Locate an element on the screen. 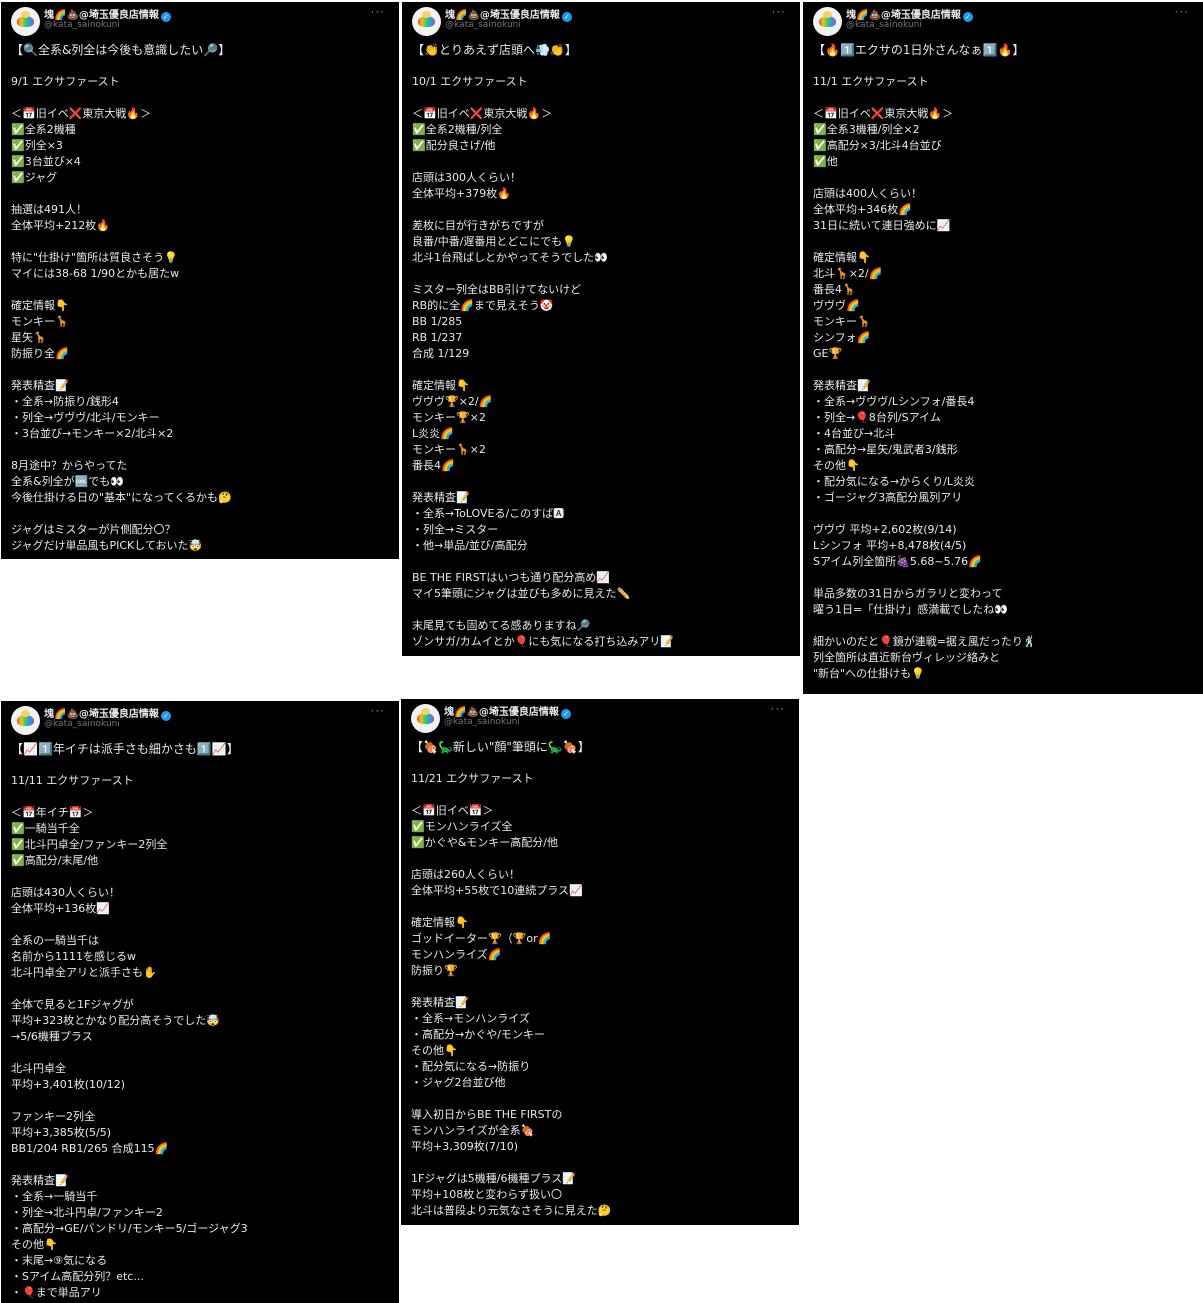  tweet-line: 31日に続いて連日強めに📈 is located at coordinates (882, 225).